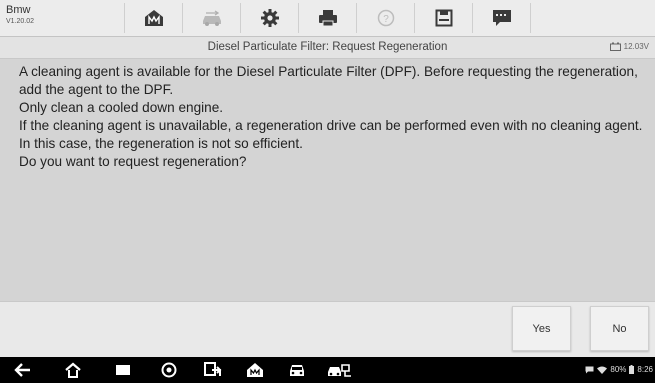 The image size is (655, 383). I want to click on vehicle-swap-icon, so click(211, 18).